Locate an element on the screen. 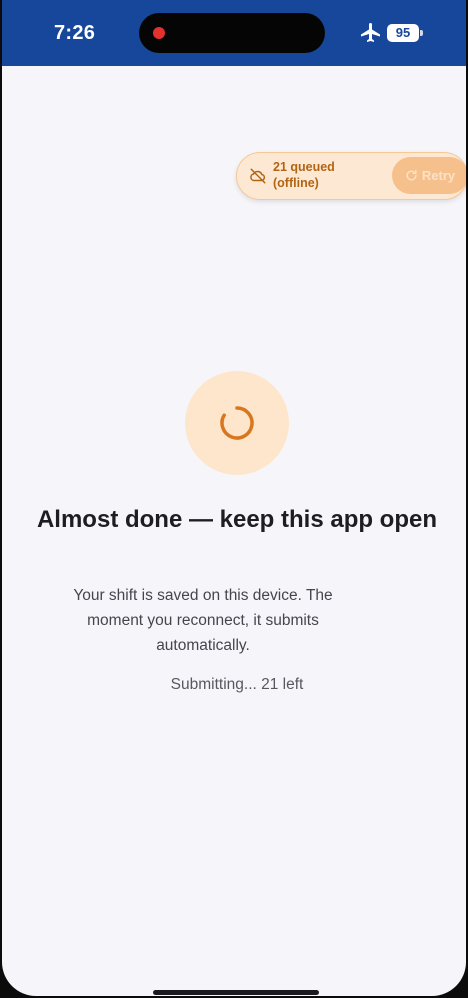 This screenshot has height=998, width=468. battery-icon: 95 is located at coordinates (403, 33).